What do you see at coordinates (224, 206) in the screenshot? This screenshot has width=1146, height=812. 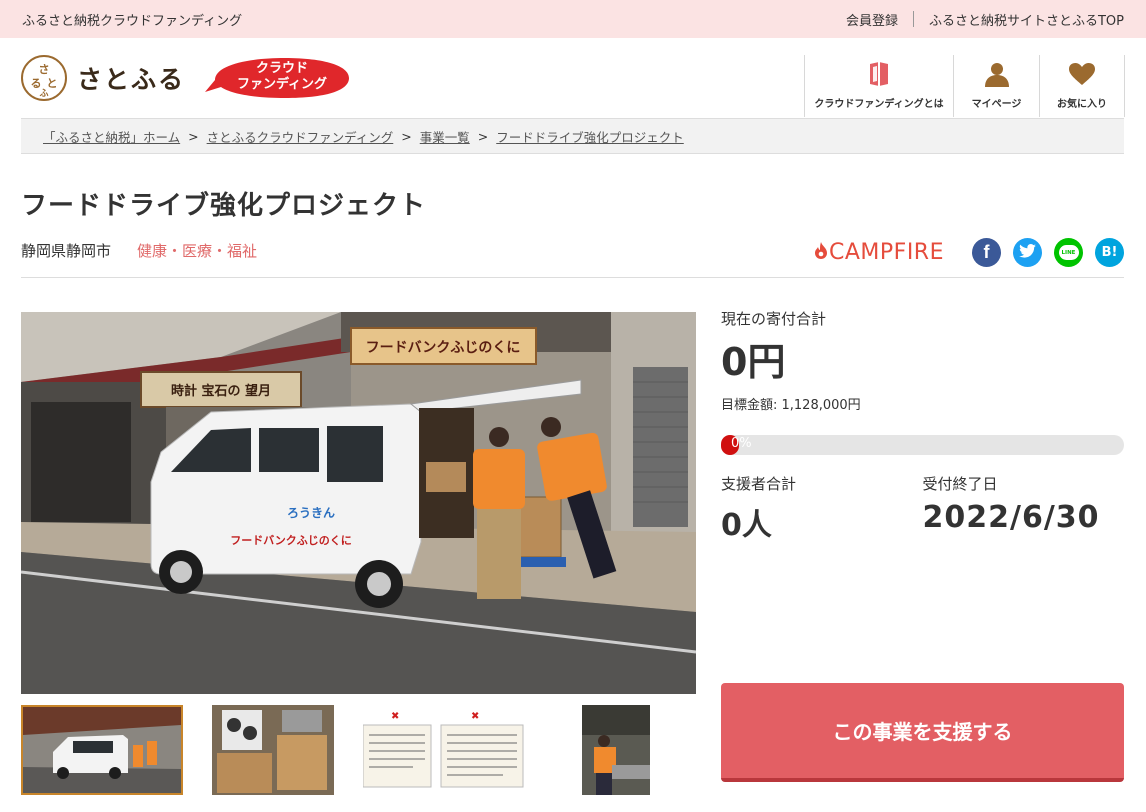 I see `page-title: フードドライブ強化プロジェクト` at bounding box center [224, 206].